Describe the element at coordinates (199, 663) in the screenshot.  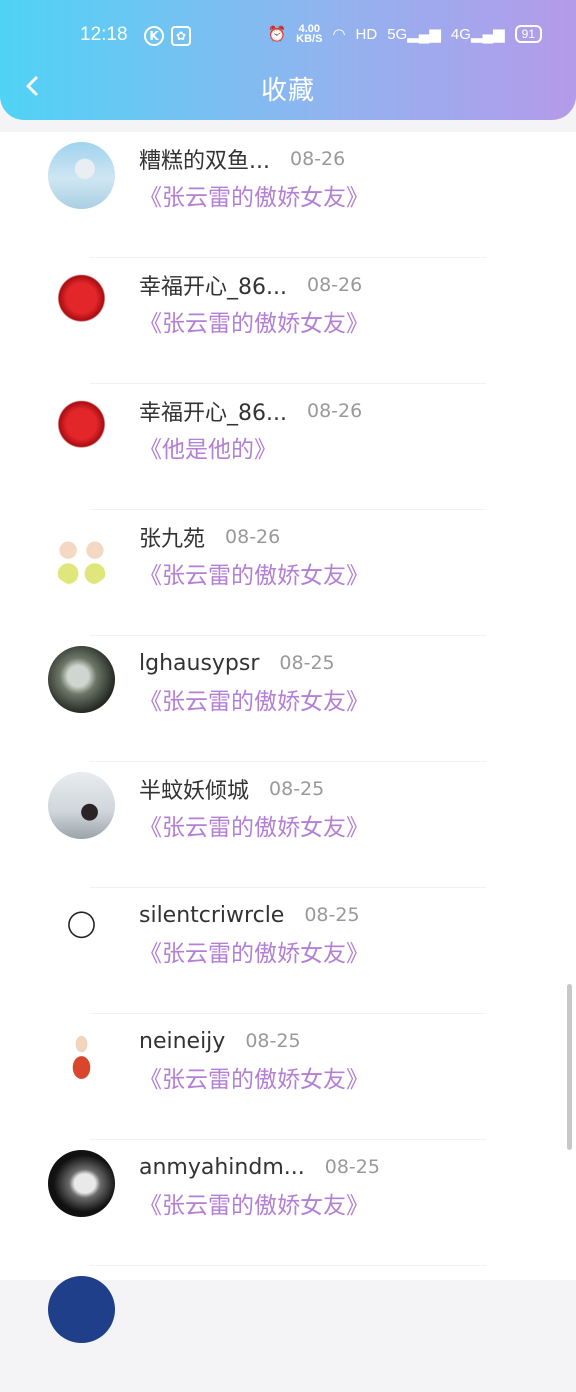
I see `user-name: lghausypsr` at that location.